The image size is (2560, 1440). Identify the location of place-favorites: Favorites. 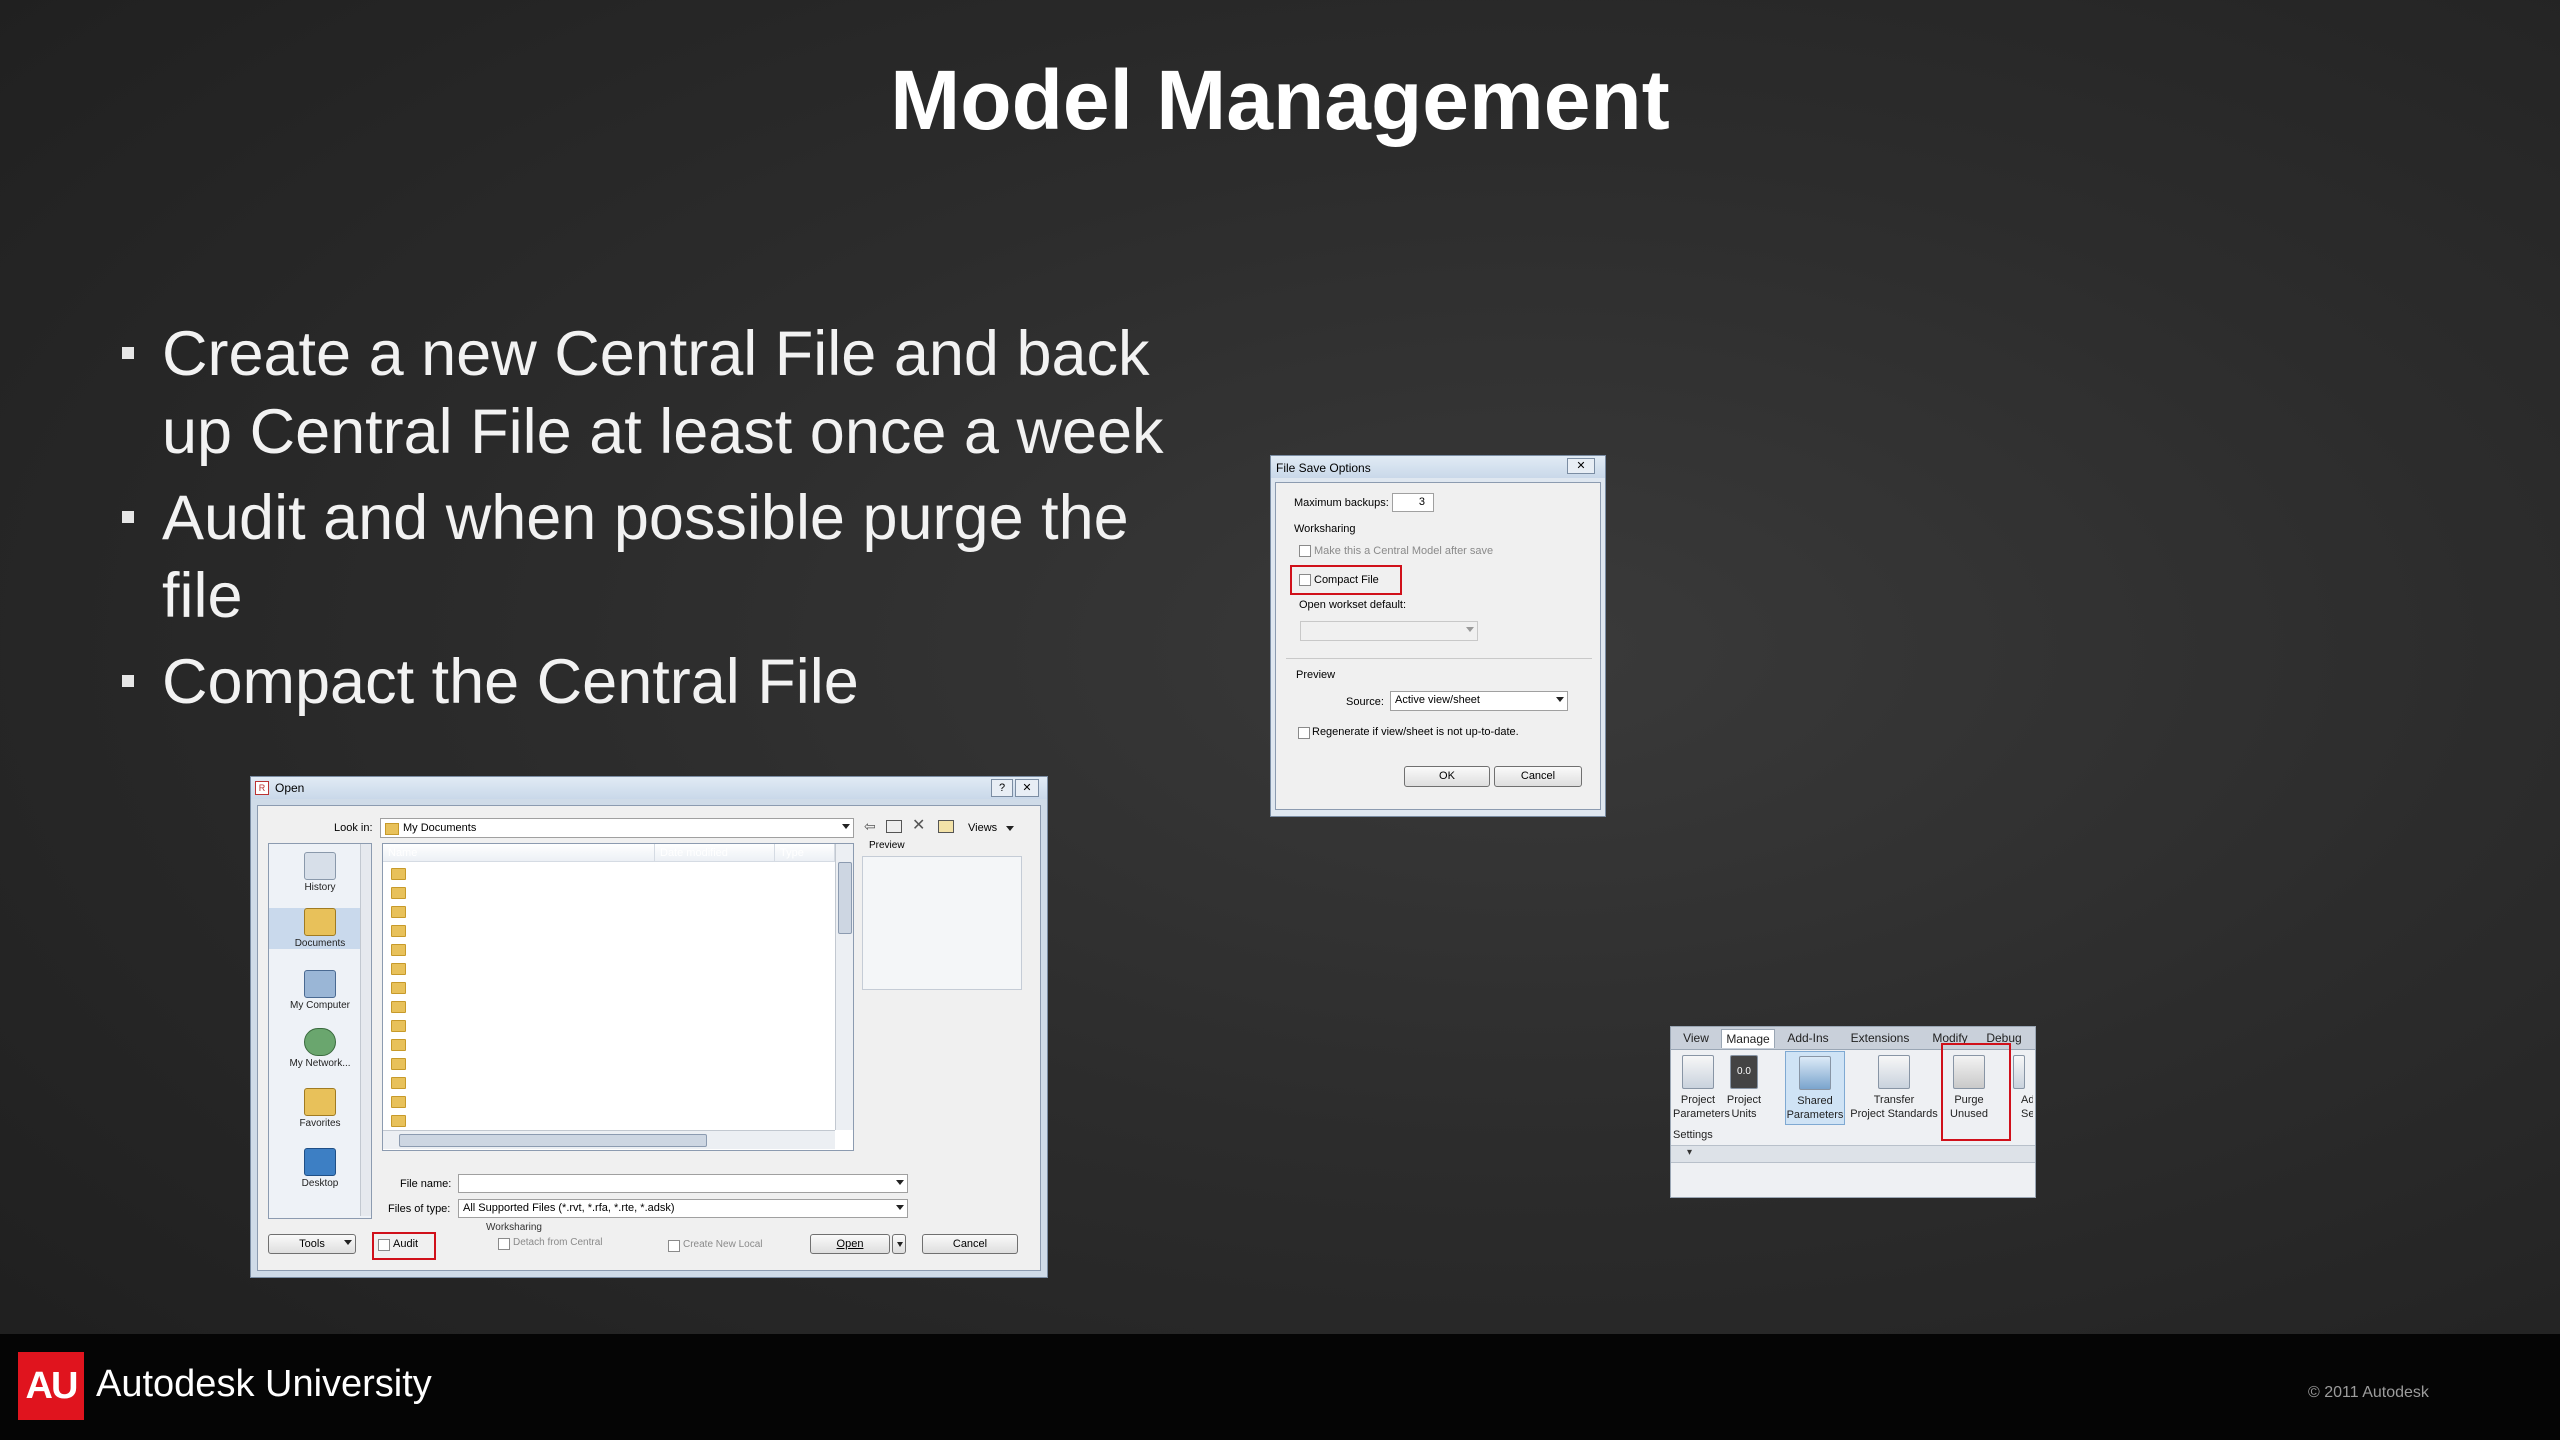
(320, 1108).